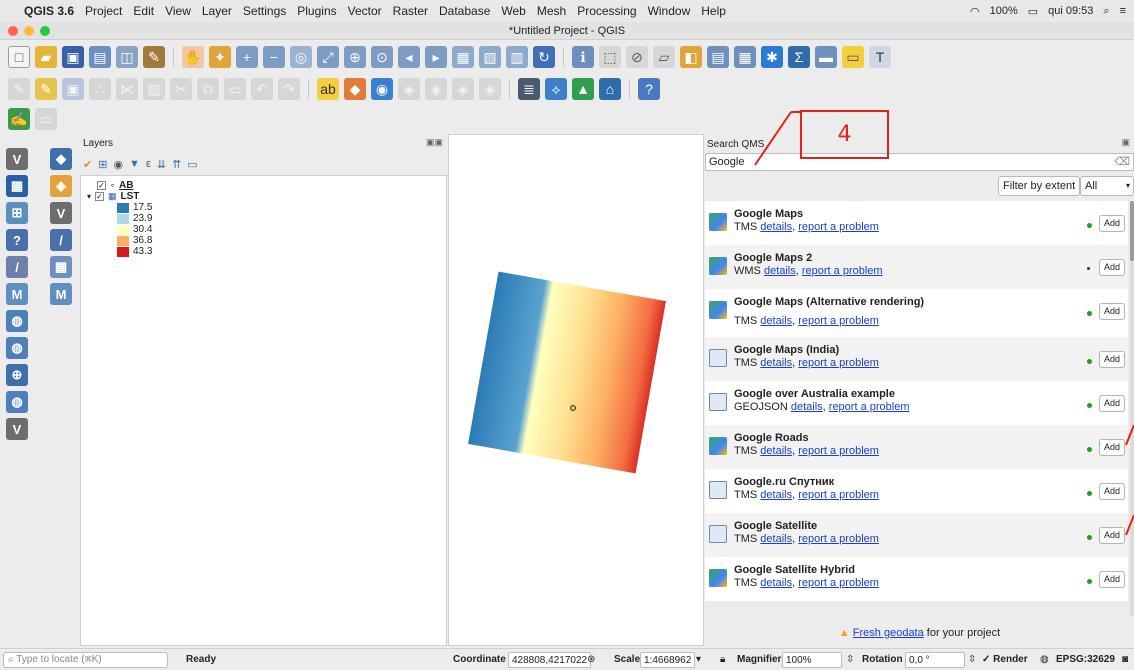  What do you see at coordinates (220, 57) in the screenshot?
I see `pan-to-selection-icon: ✦` at bounding box center [220, 57].